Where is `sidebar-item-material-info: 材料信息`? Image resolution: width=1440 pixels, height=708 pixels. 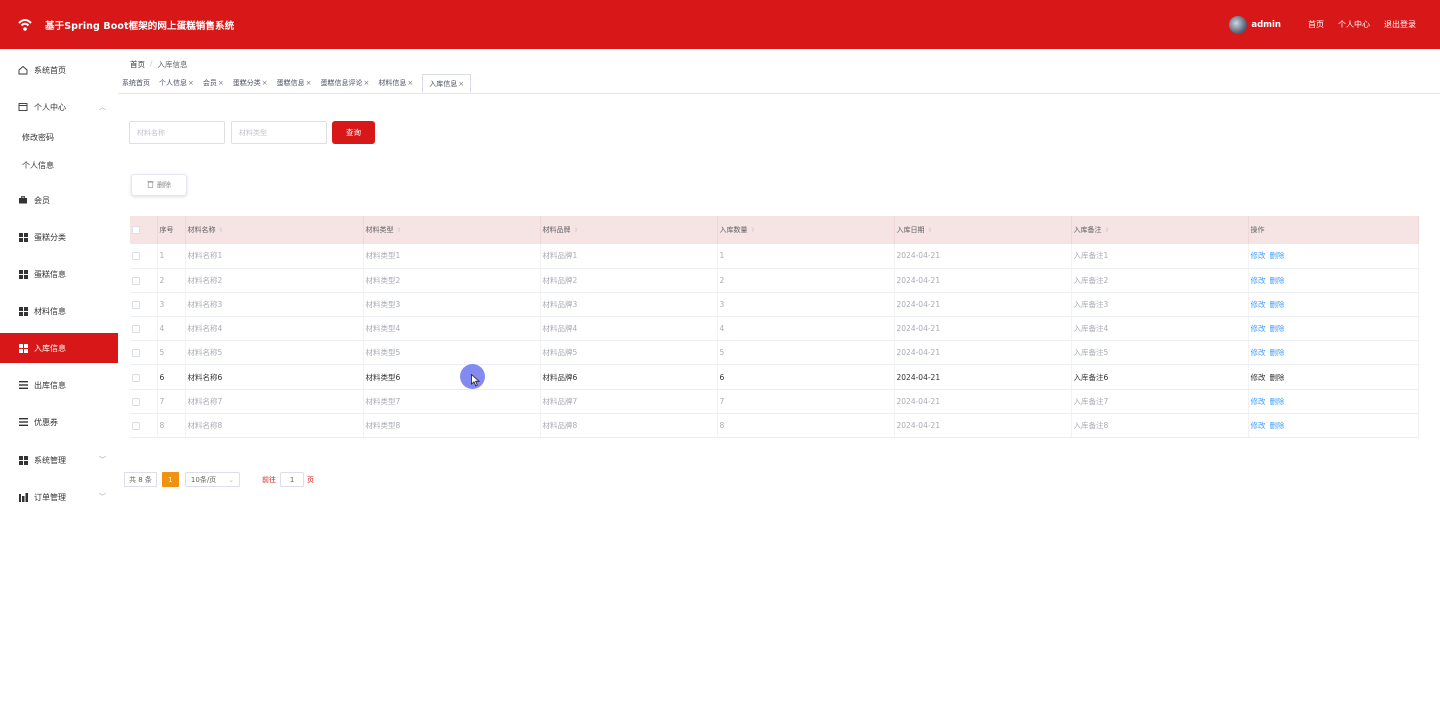 sidebar-item-material-info: 材料信息 is located at coordinates (59, 311).